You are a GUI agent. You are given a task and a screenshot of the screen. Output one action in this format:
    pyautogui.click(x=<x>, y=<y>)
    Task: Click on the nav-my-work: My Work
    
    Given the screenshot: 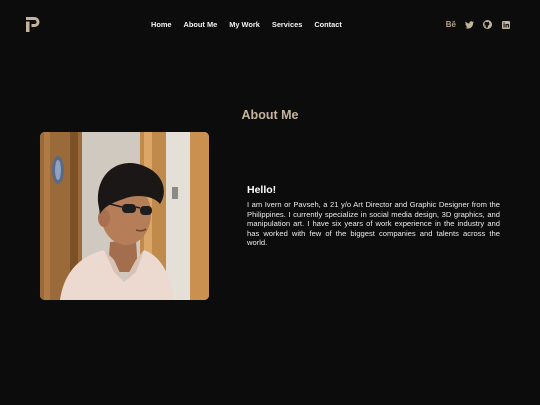 What is the action you would take?
    pyautogui.click(x=244, y=25)
    